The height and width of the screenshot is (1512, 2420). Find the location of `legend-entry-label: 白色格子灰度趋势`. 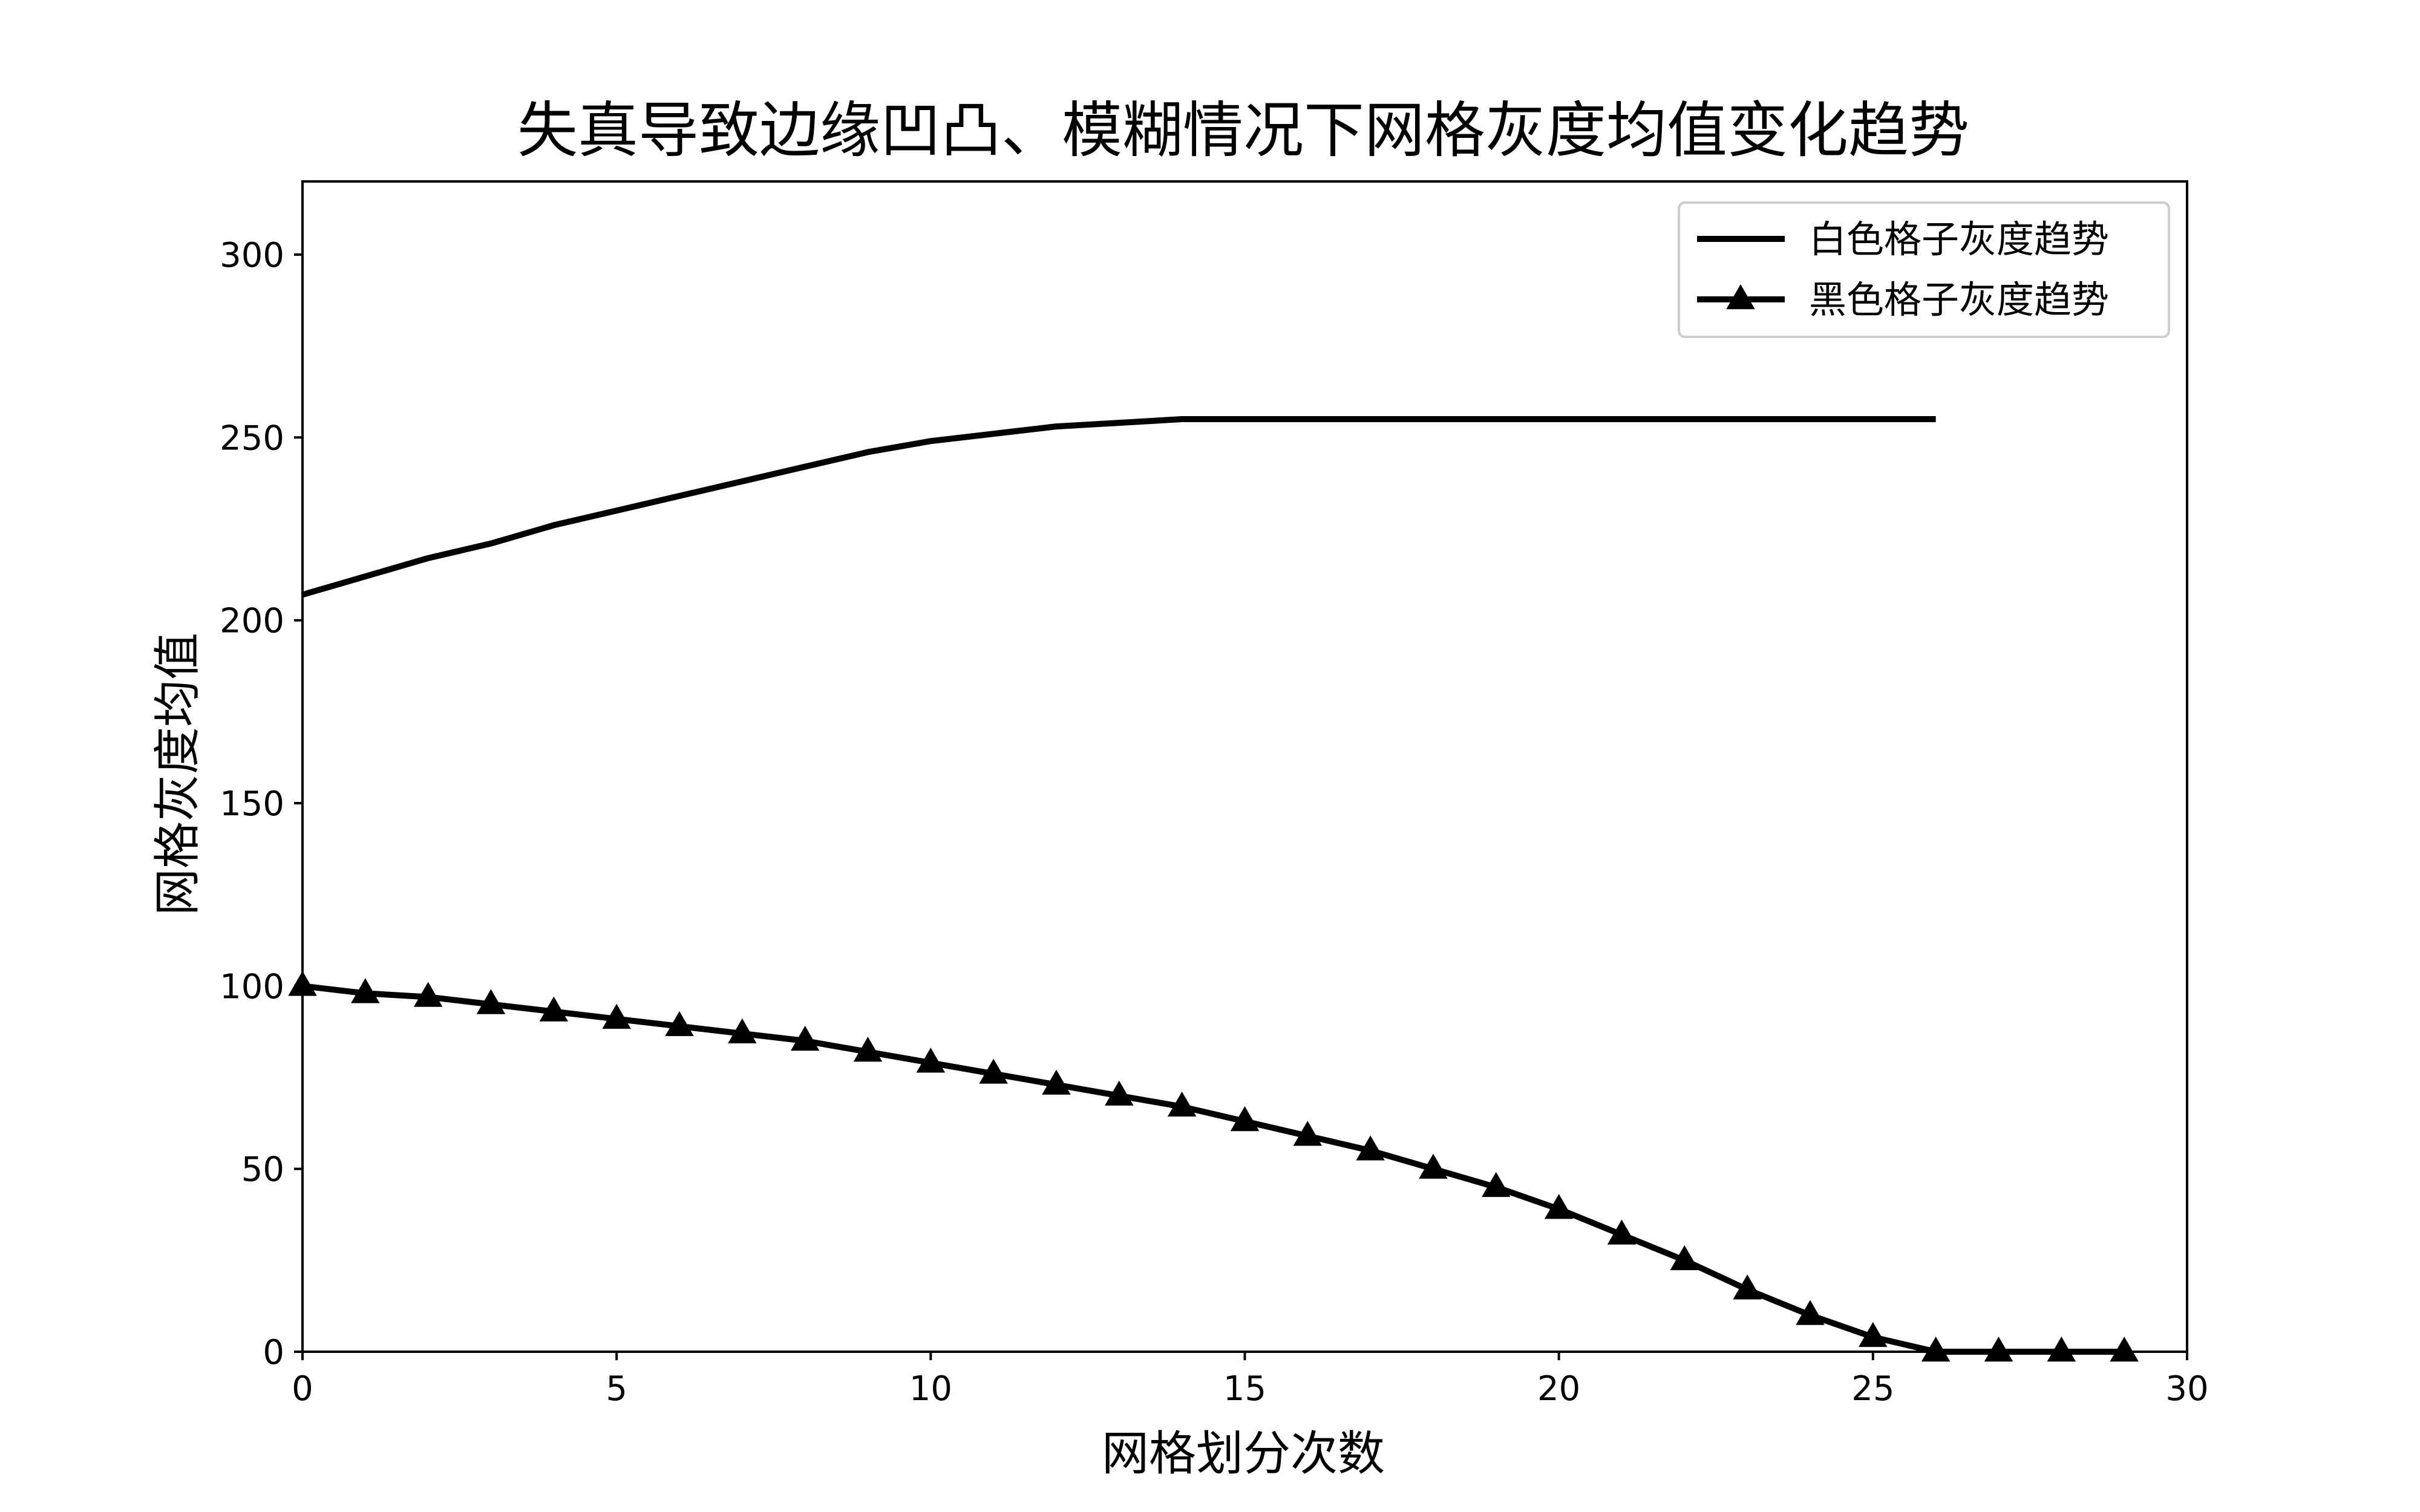

legend-entry-label: 白色格子灰度趋势 is located at coordinates (1959, 239).